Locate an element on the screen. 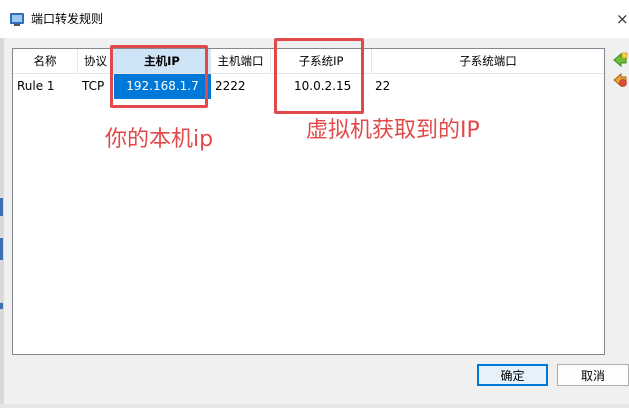 The height and width of the screenshot is (408, 629). column-header-protocol: 协议 is located at coordinates (96, 61).